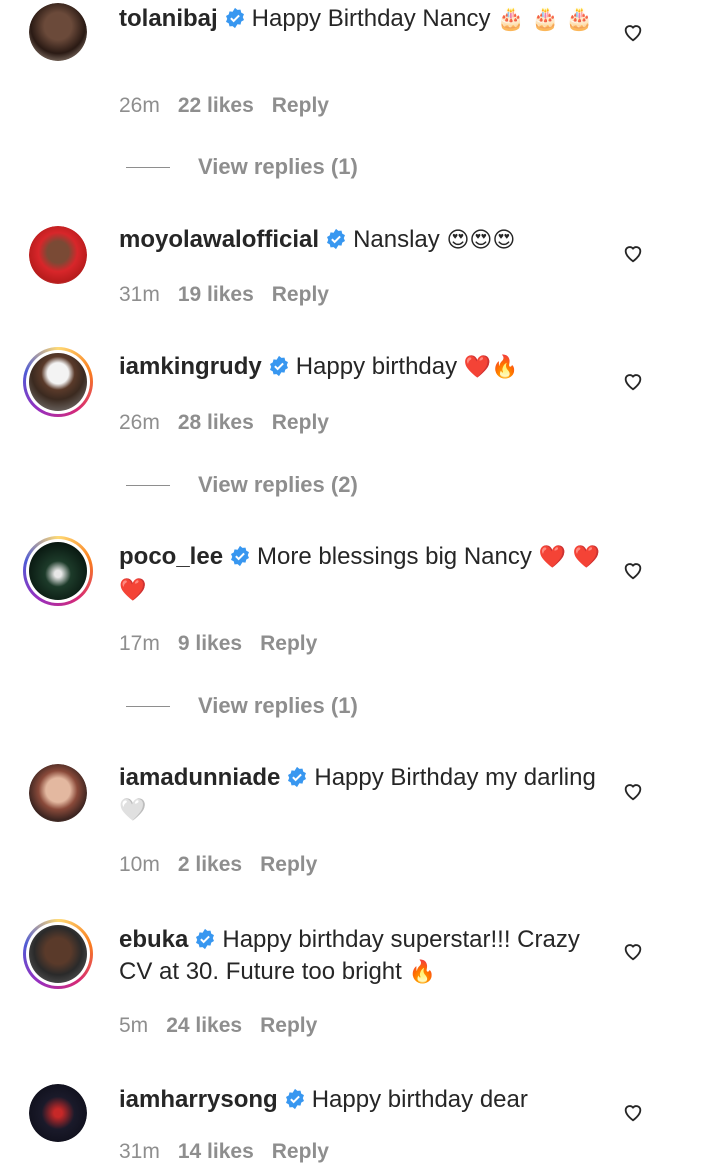  What do you see at coordinates (219, 239) in the screenshot?
I see `username: moyolawalofficial` at bounding box center [219, 239].